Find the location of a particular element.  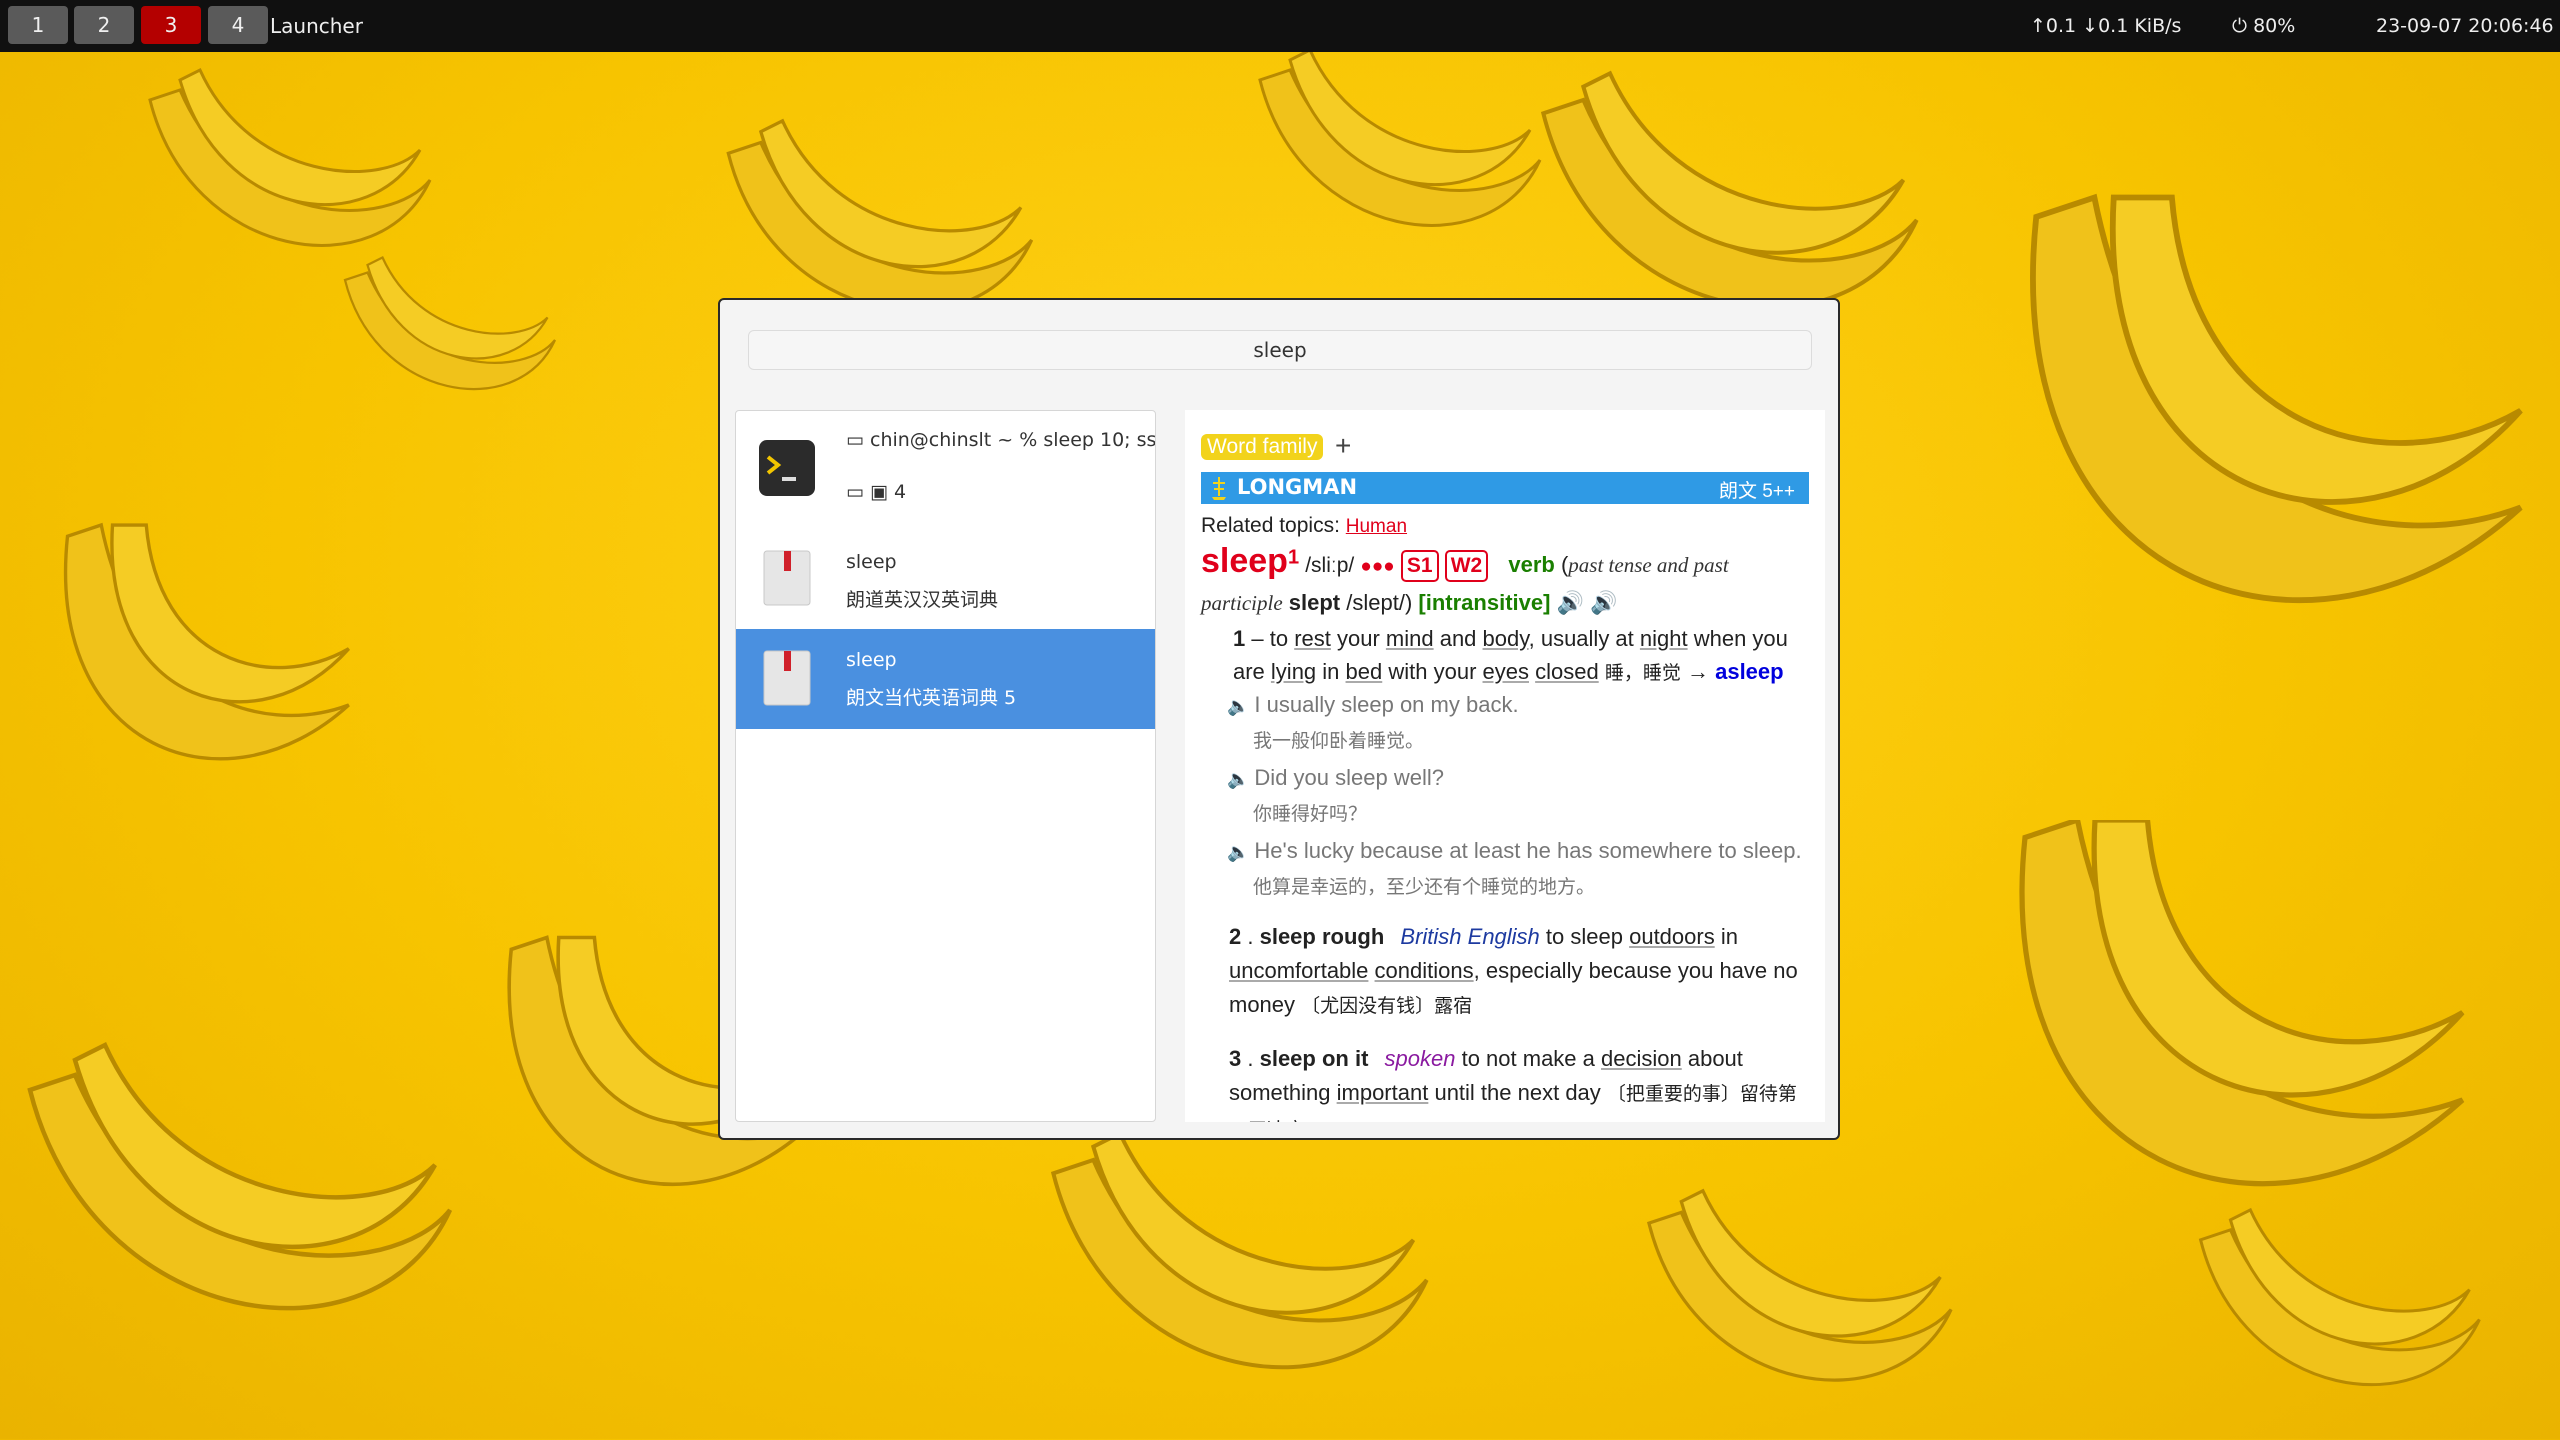

grammar-label: [intransitive] is located at coordinates (1484, 602).